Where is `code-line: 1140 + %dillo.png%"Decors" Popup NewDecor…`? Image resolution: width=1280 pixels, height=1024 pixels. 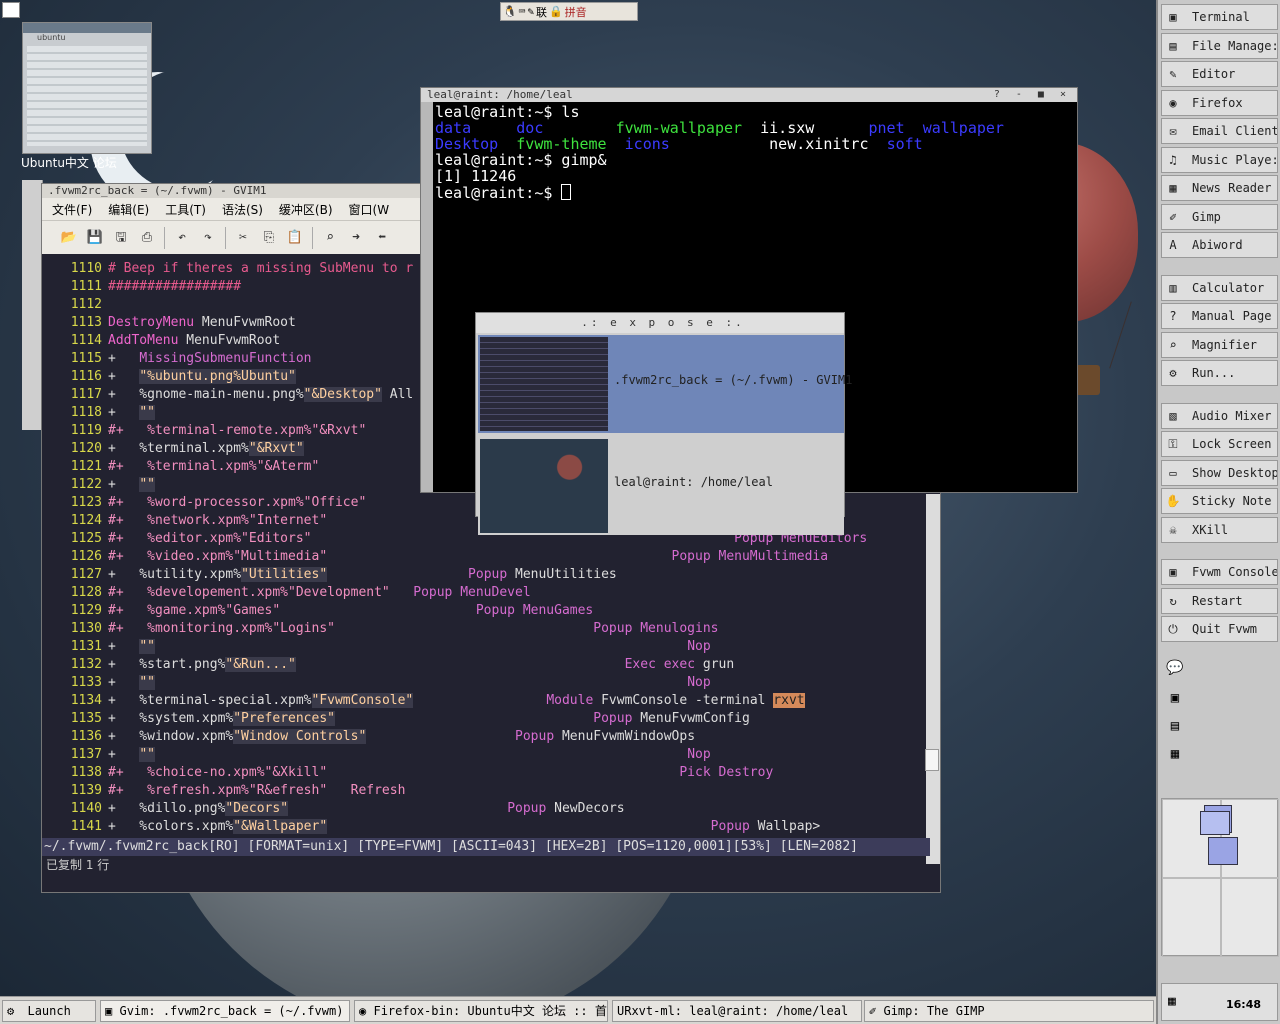 code-line: 1140 + %dillo.png%"Decors" Popup NewDecor… is located at coordinates (485, 809).